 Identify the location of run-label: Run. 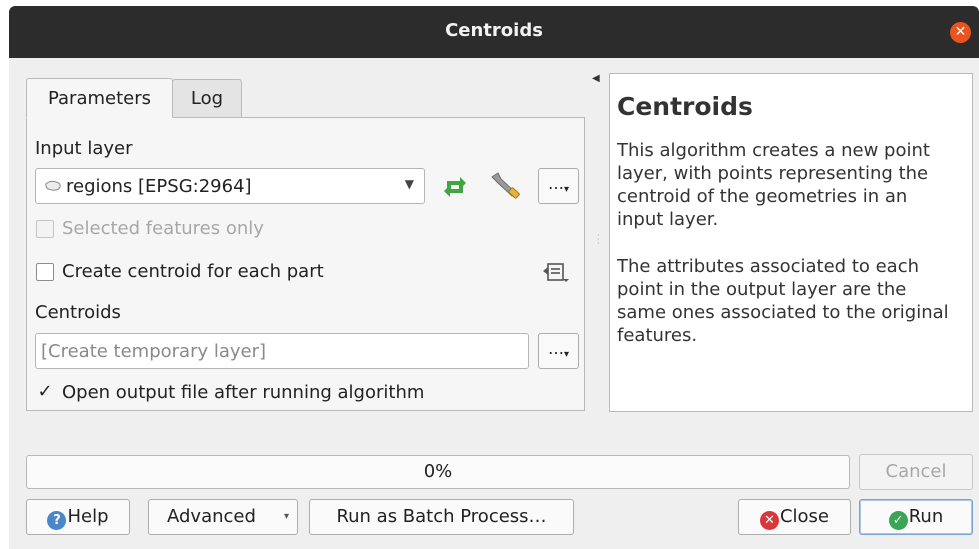
(926, 516).